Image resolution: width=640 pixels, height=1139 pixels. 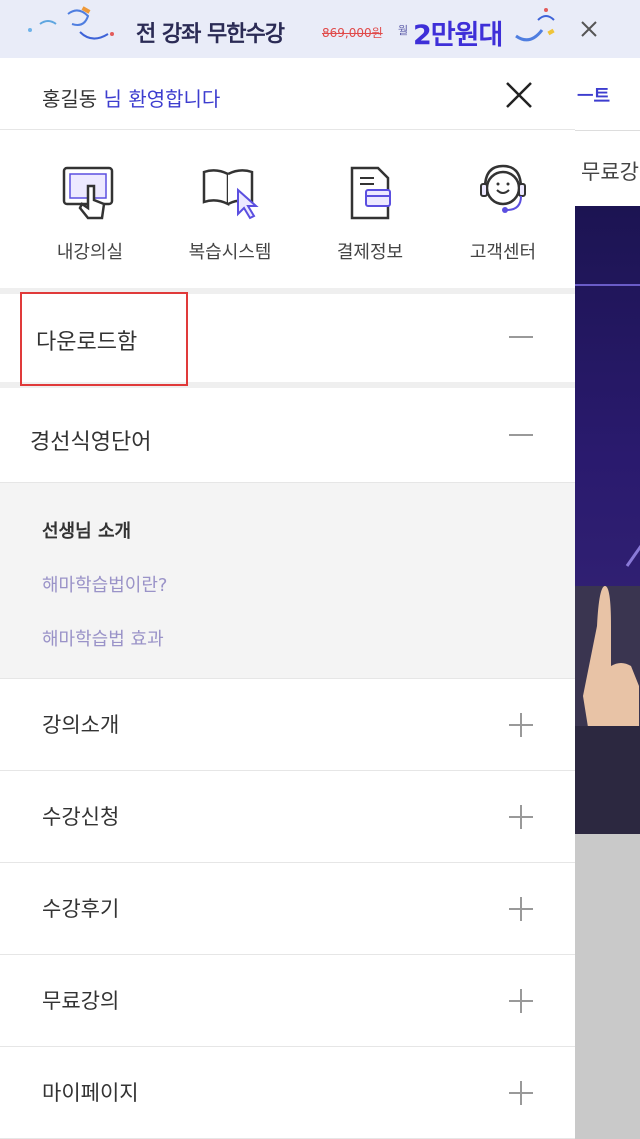 I want to click on background-nav: ㅡ트 무료강, so click(x=607, y=132).